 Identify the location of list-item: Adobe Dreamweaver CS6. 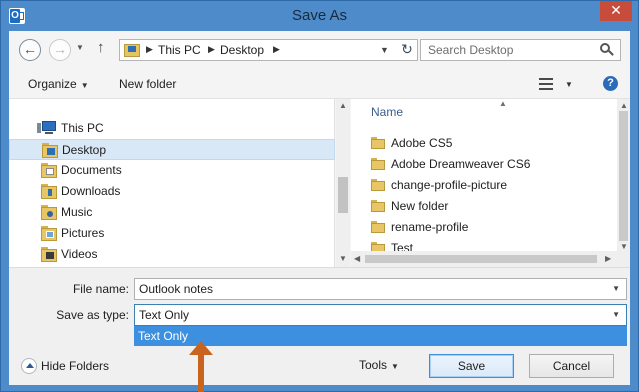
(491, 164).